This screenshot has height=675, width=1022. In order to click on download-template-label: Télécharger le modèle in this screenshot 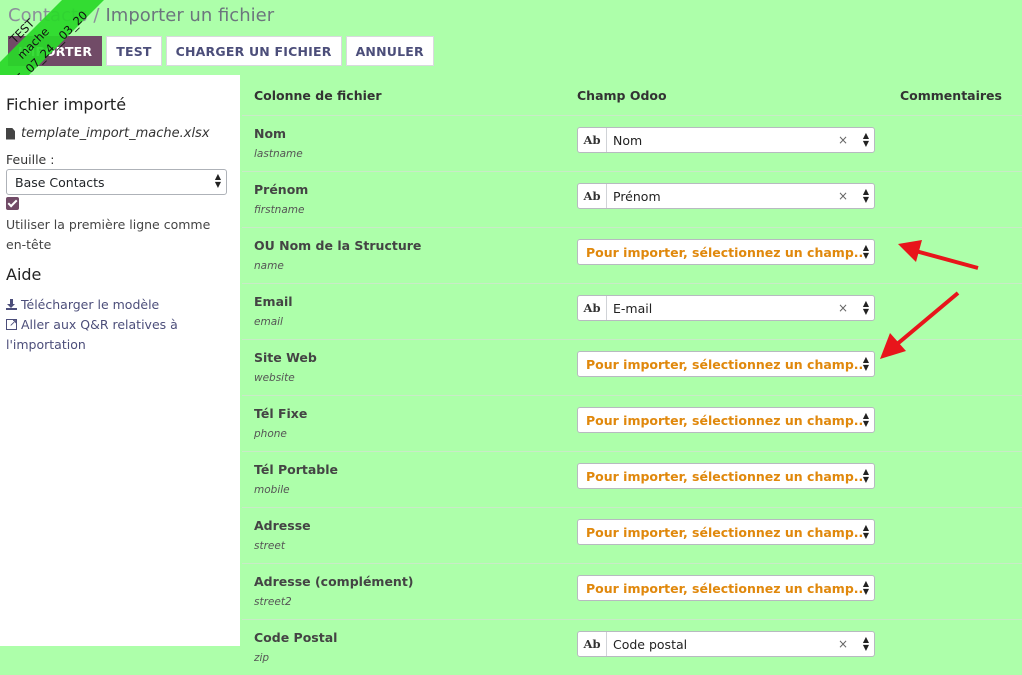, I will do `click(90, 304)`.